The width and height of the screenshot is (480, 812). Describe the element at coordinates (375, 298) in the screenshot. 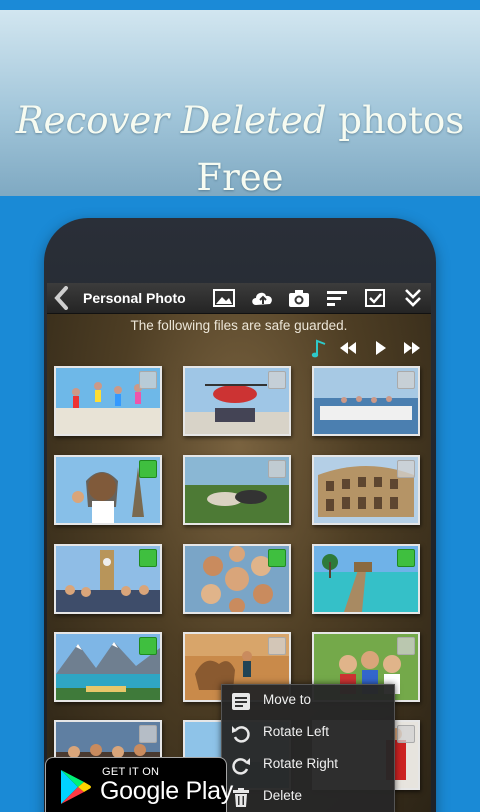

I see `select-all-icon` at that location.